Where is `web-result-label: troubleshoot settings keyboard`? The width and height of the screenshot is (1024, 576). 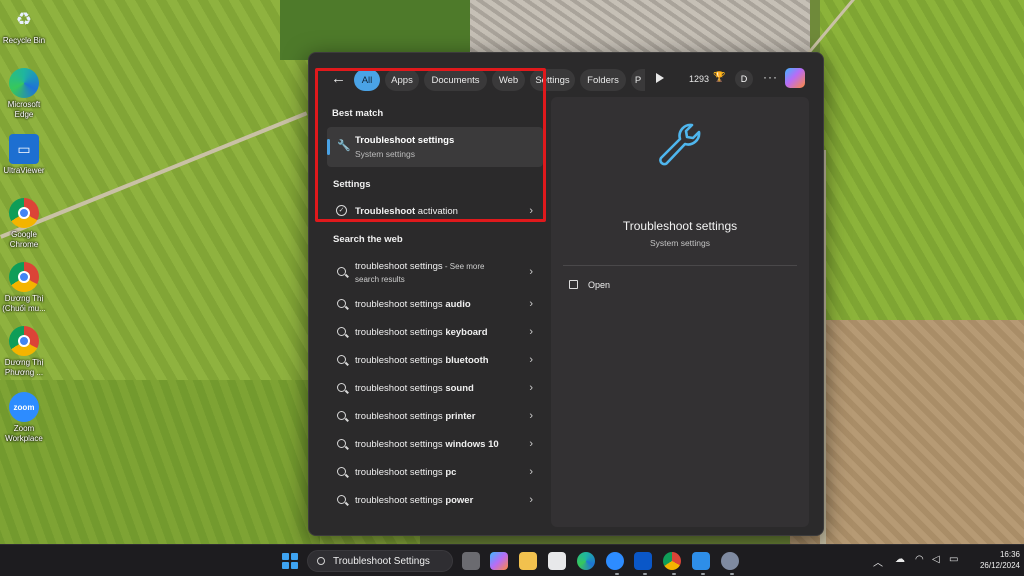 web-result-label: troubleshoot settings keyboard is located at coordinates (421, 332).